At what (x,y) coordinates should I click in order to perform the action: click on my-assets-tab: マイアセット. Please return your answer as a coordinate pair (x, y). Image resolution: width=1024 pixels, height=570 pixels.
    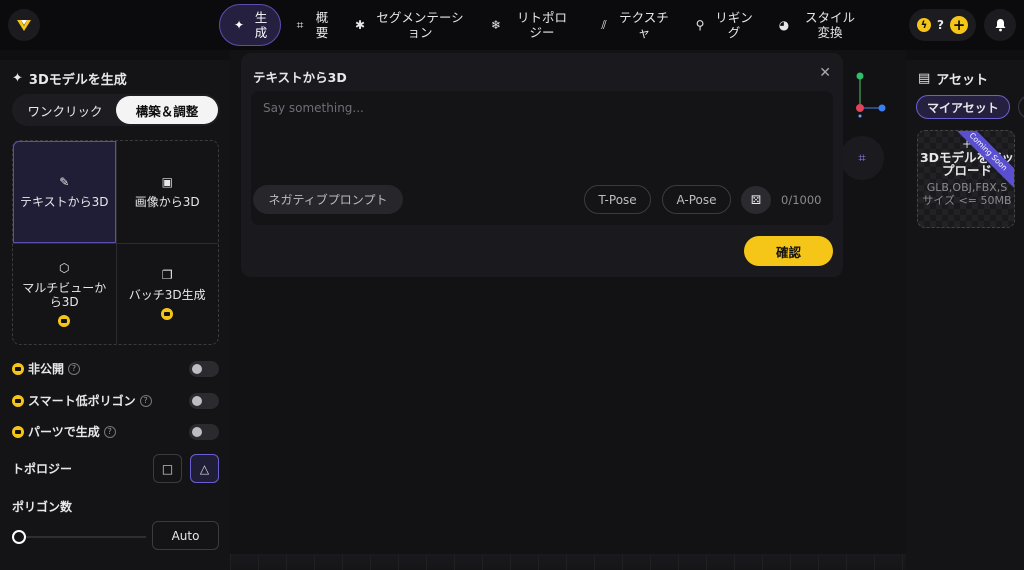
    Looking at the image, I should click on (963, 107).